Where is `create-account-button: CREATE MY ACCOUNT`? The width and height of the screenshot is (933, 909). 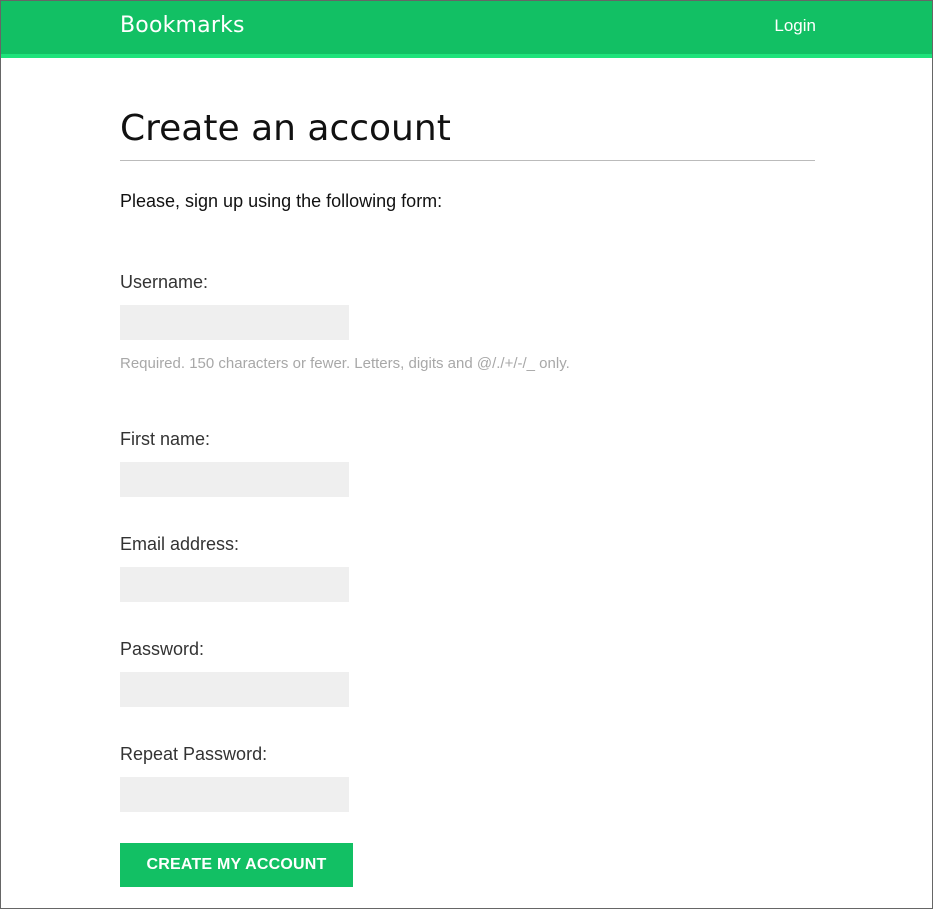
create-account-button: CREATE MY ACCOUNT is located at coordinates (236, 865).